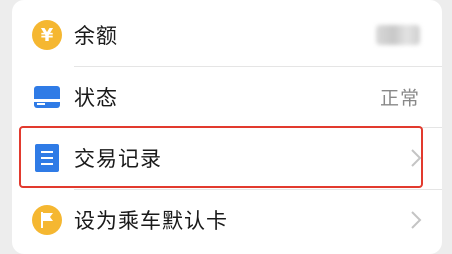 The width and height of the screenshot is (452, 254). Describe the element at coordinates (47, 158) in the screenshot. I see `document-list-icon` at that location.